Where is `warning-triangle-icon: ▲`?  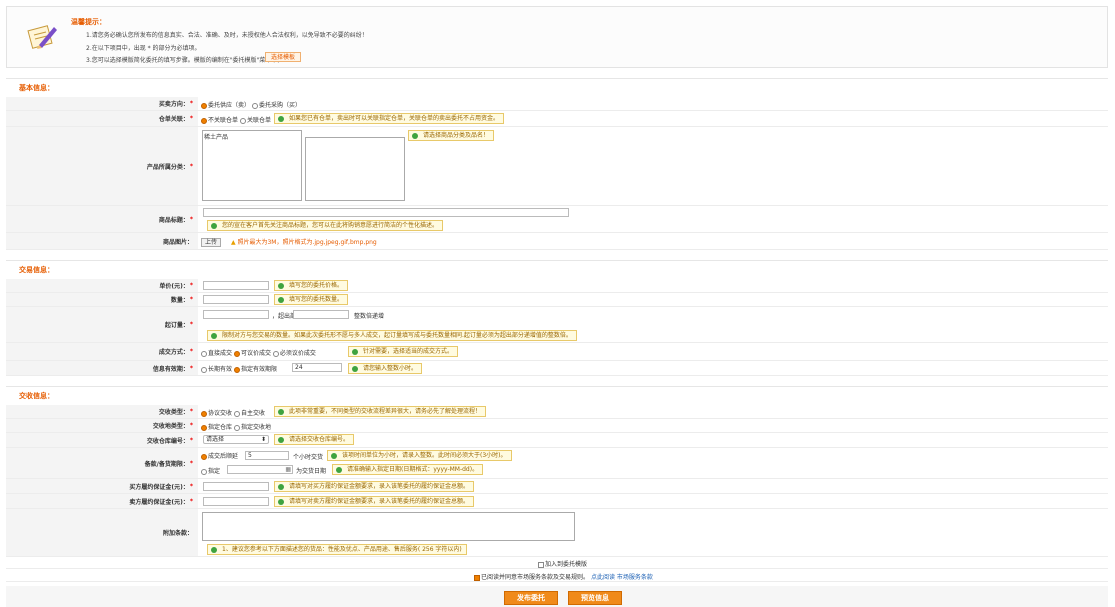 warning-triangle-icon: ▲ is located at coordinates (233, 242).